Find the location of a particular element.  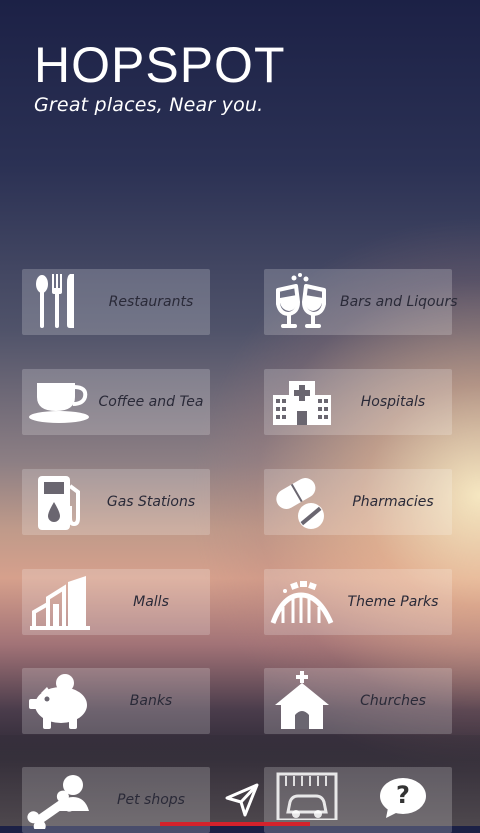

category-bars: Bars and Liqours is located at coordinates (361, 302).